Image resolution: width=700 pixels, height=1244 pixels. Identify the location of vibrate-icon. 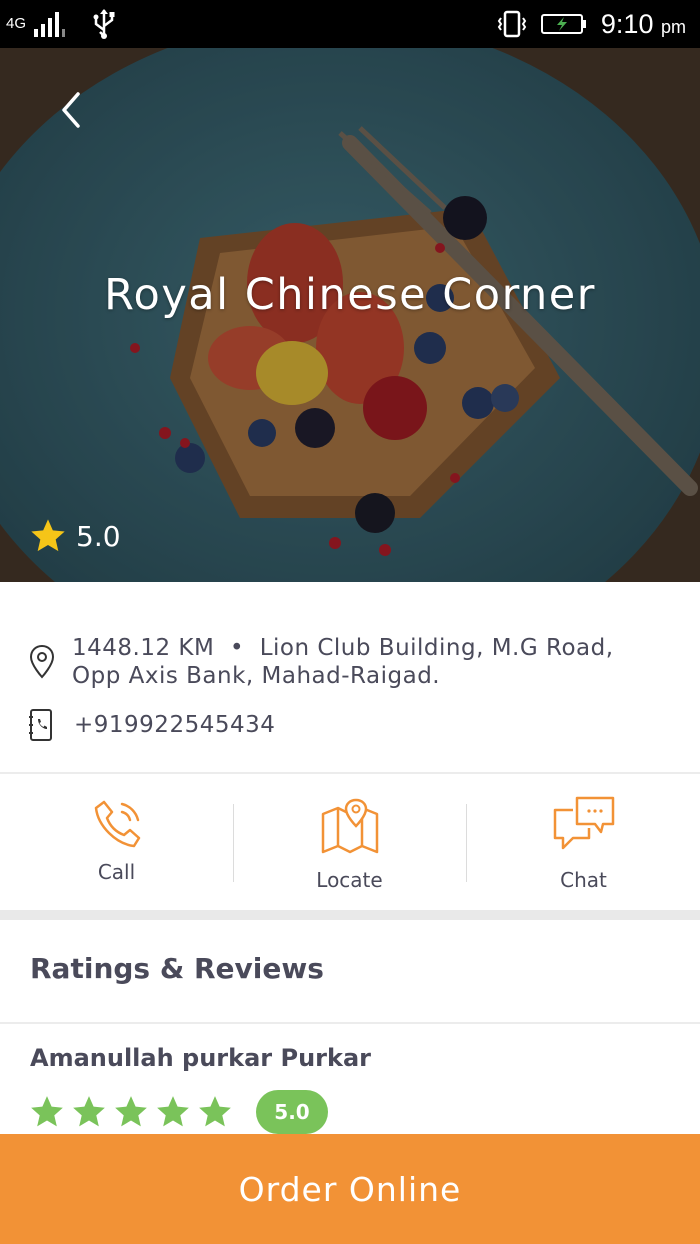
(512, 24).